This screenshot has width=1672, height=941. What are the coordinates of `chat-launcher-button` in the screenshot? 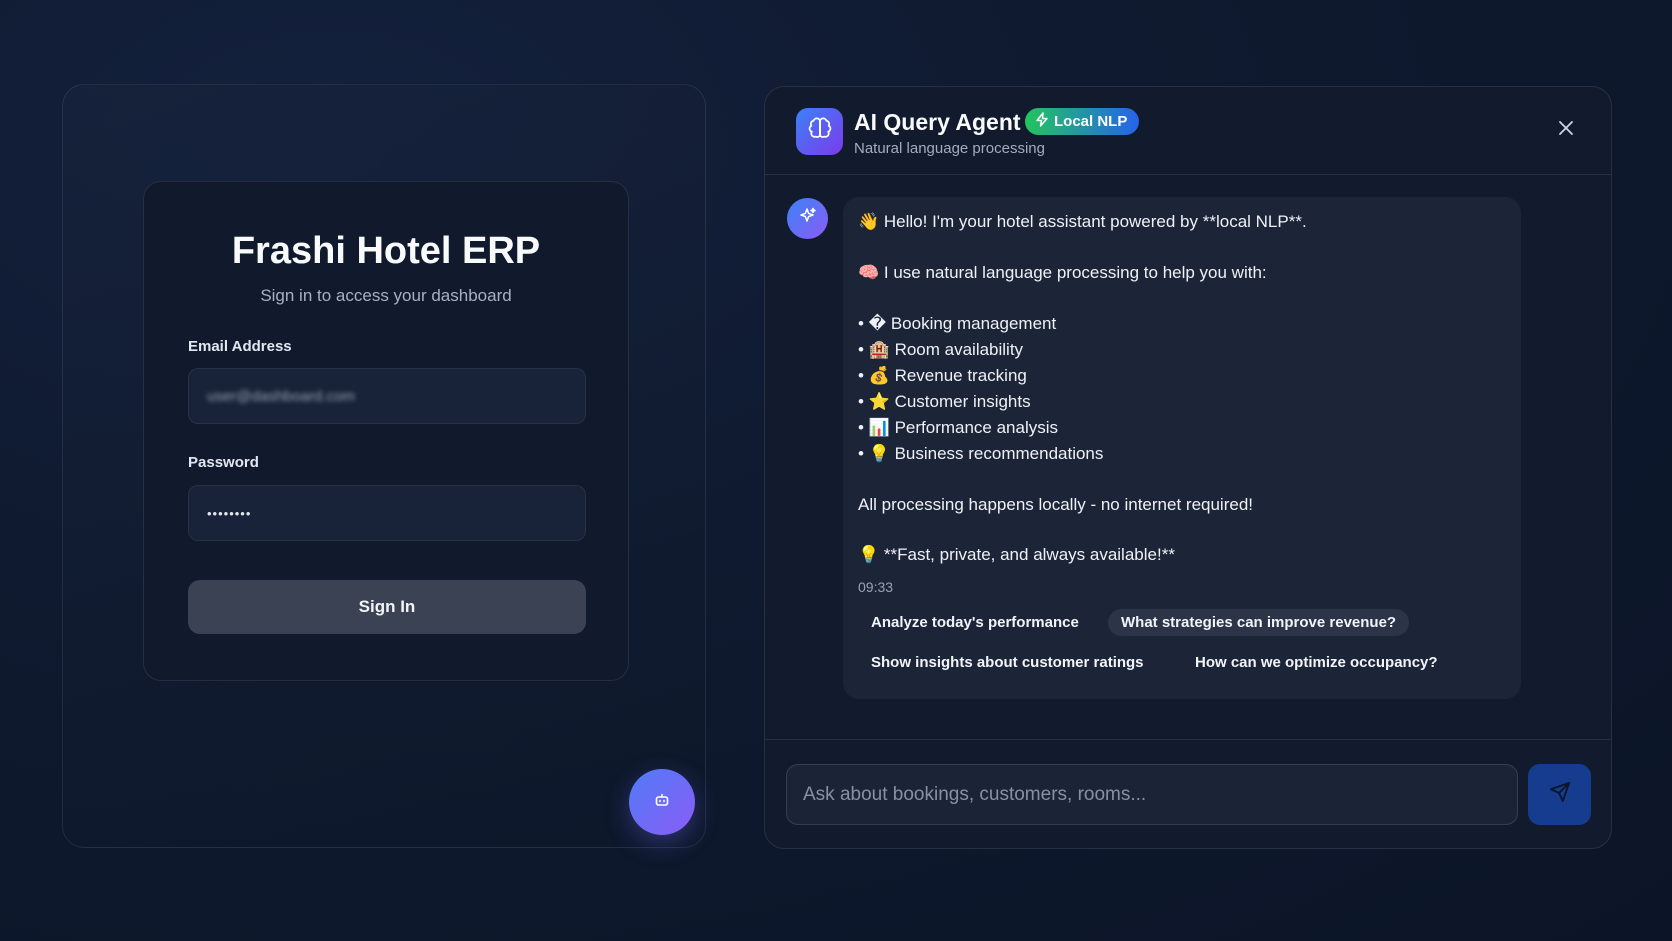 It's located at (662, 802).